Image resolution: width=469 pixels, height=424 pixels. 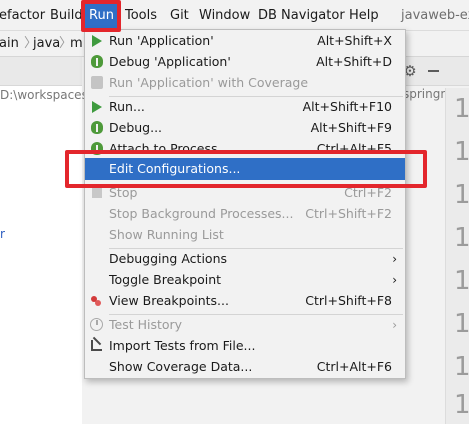 What do you see at coordinates (46, 44) in the screenshot?
I see `breadcrumb-item-java: java` at bounding box center [46, 44].